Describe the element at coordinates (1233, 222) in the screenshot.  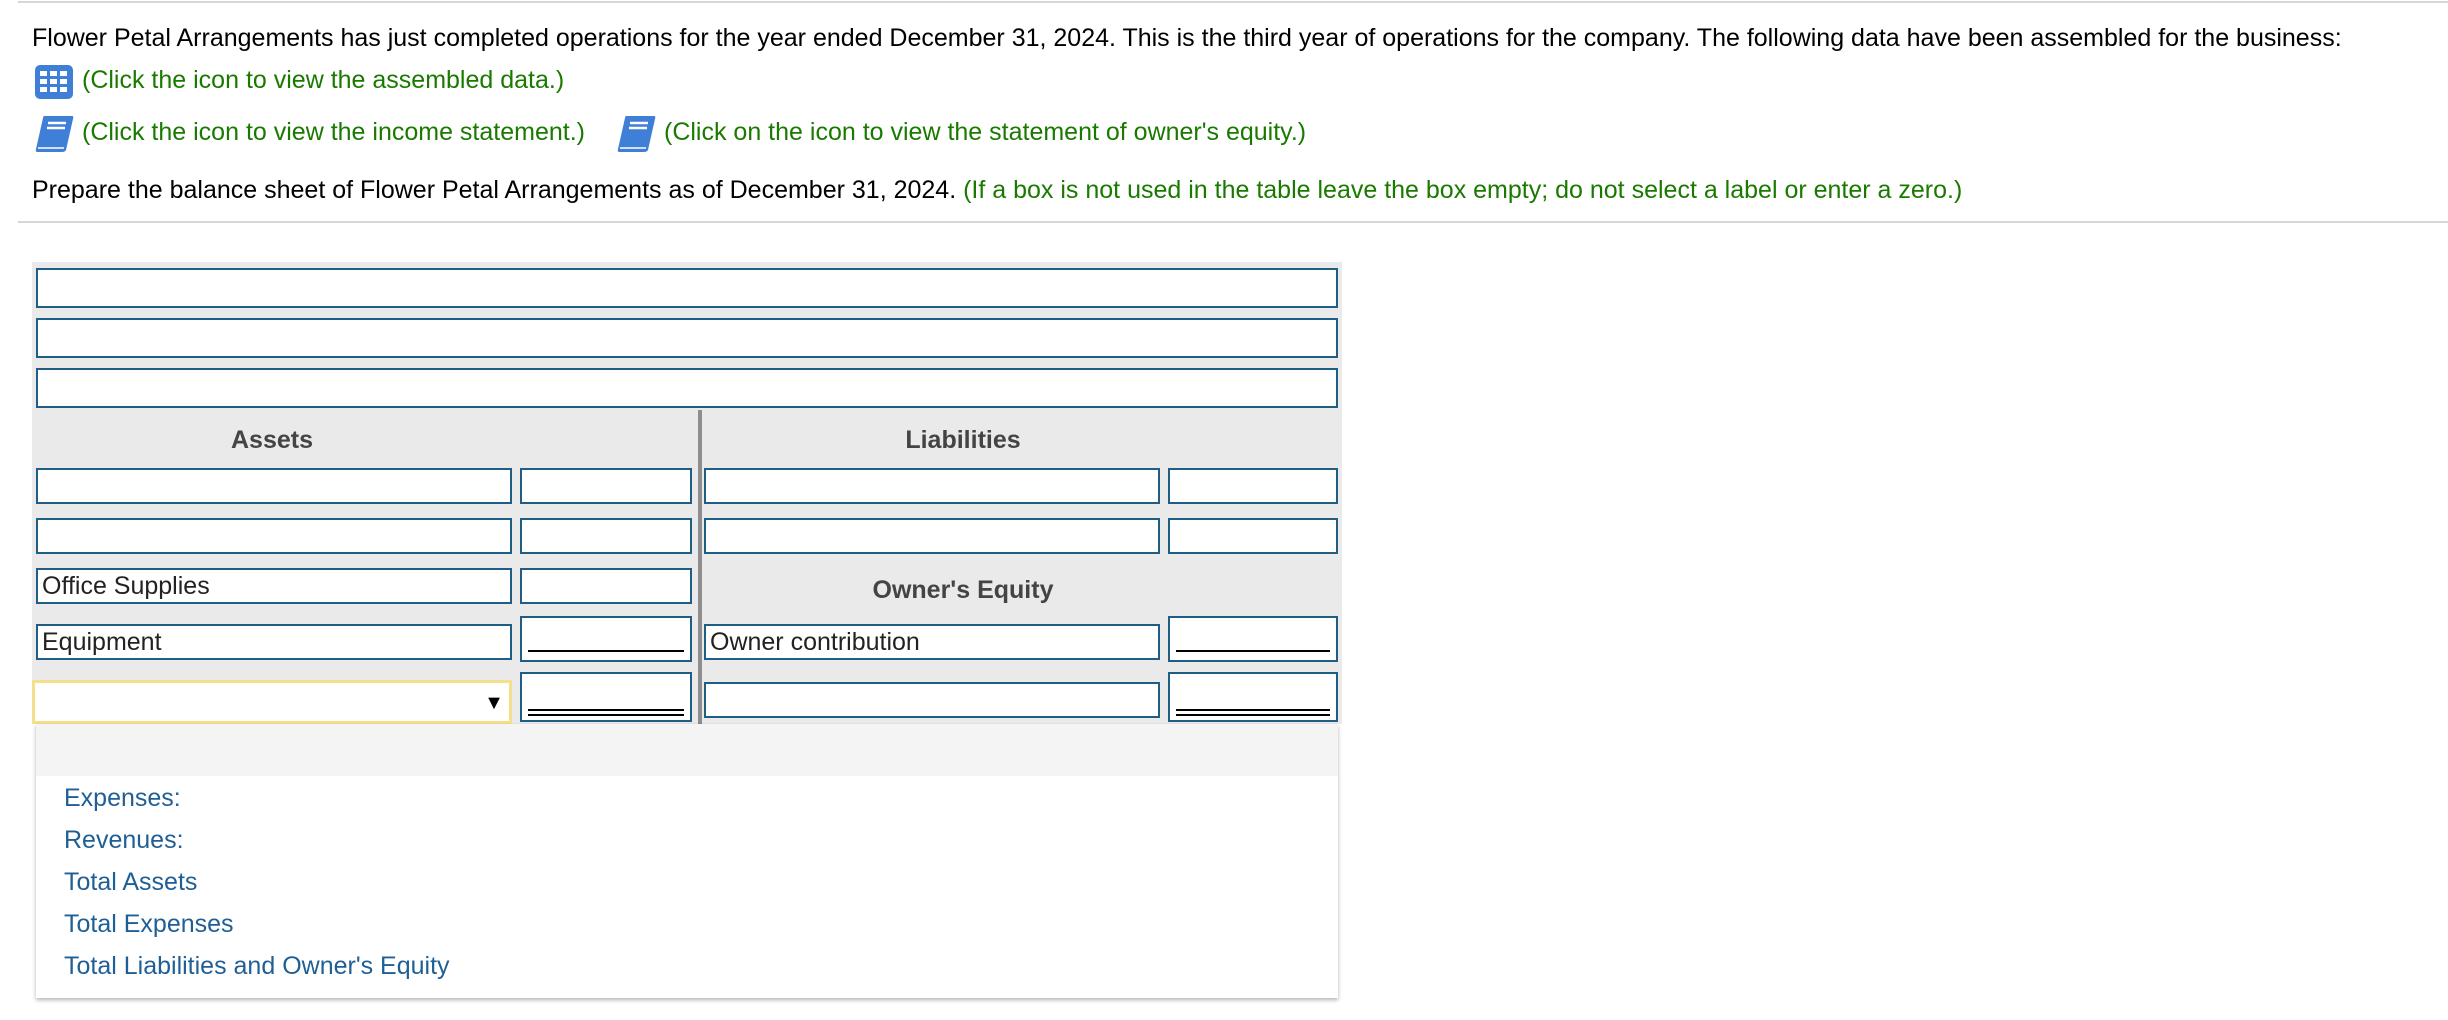
I see `section-rule` at that location.